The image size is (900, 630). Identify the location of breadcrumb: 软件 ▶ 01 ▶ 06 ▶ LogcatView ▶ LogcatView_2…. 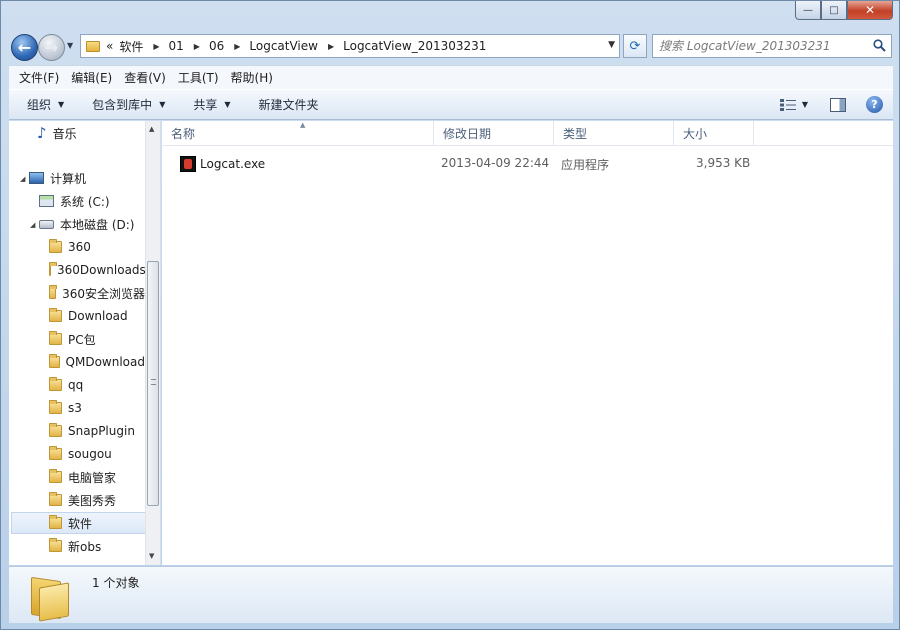
(302, 46).